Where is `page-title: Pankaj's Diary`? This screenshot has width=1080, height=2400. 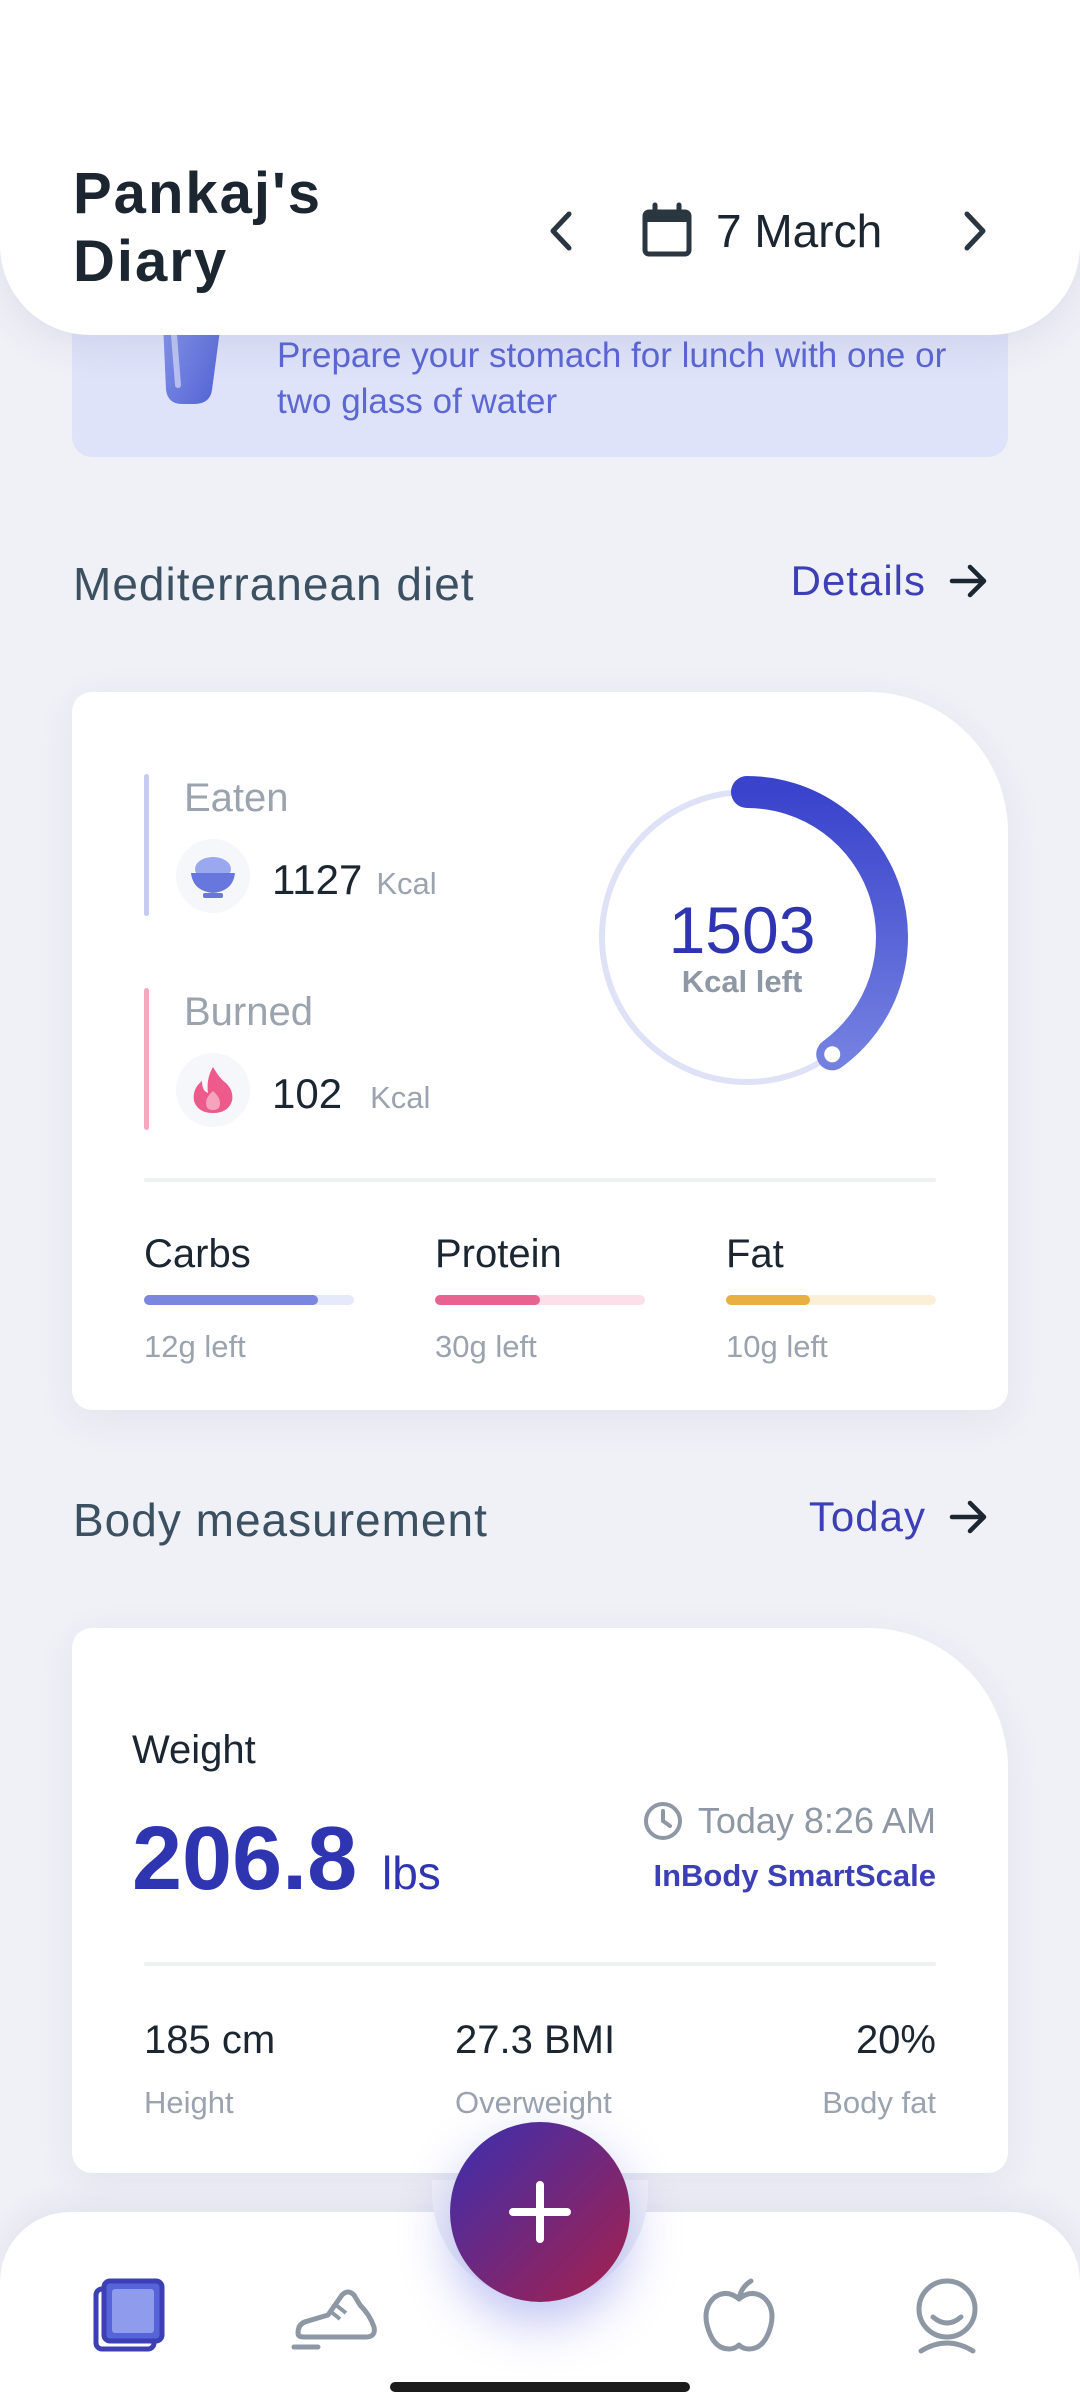 page-title: Pankaj's Diary is located at coordinates (198, 227).